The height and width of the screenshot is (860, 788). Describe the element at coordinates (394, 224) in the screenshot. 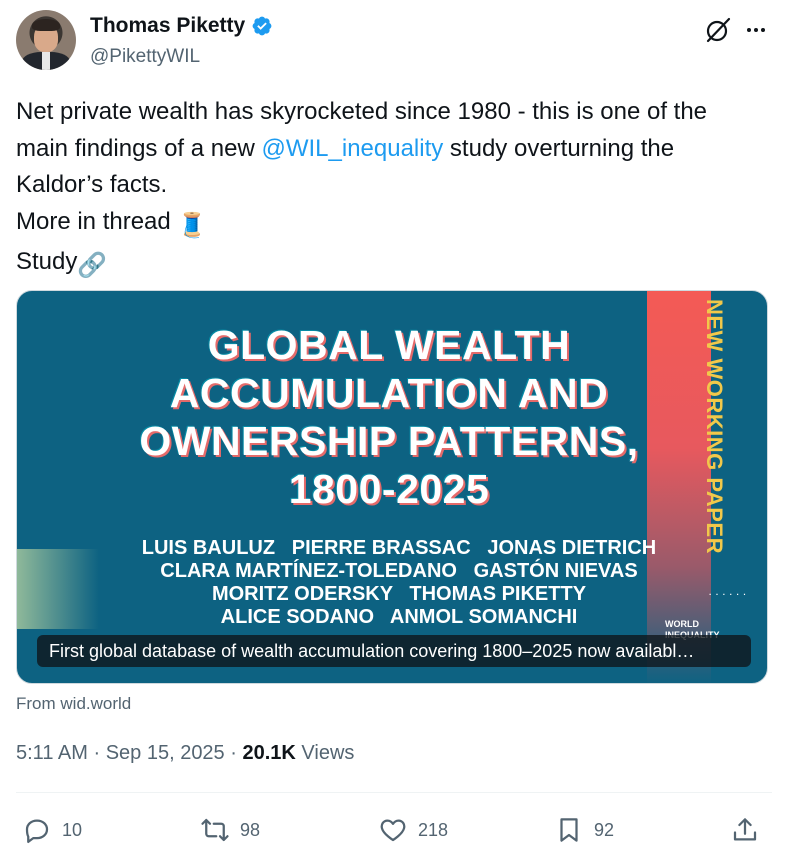

I see `tweet-text-line: More in thread 🧵` at that location.